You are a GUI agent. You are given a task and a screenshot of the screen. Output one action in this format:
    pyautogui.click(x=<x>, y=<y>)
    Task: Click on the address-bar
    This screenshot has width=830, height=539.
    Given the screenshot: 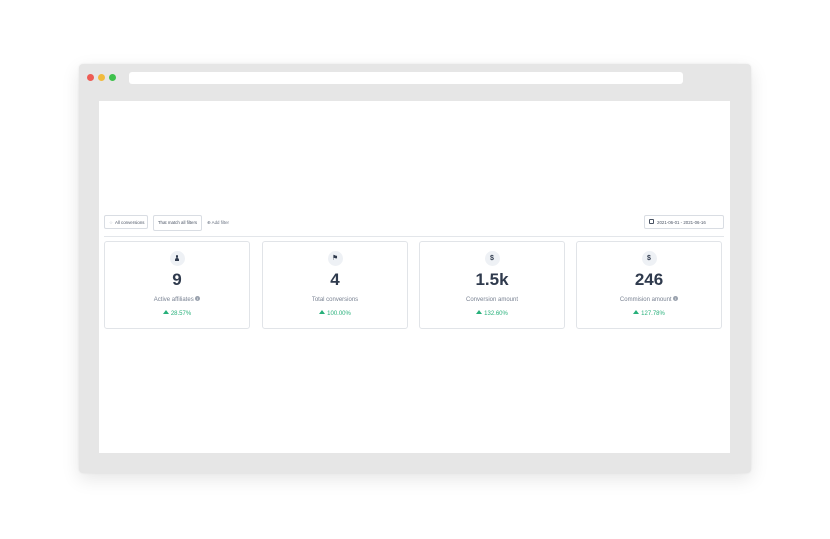 What is the action you would take?
    pyautogui.click(x=406, y=78)
    